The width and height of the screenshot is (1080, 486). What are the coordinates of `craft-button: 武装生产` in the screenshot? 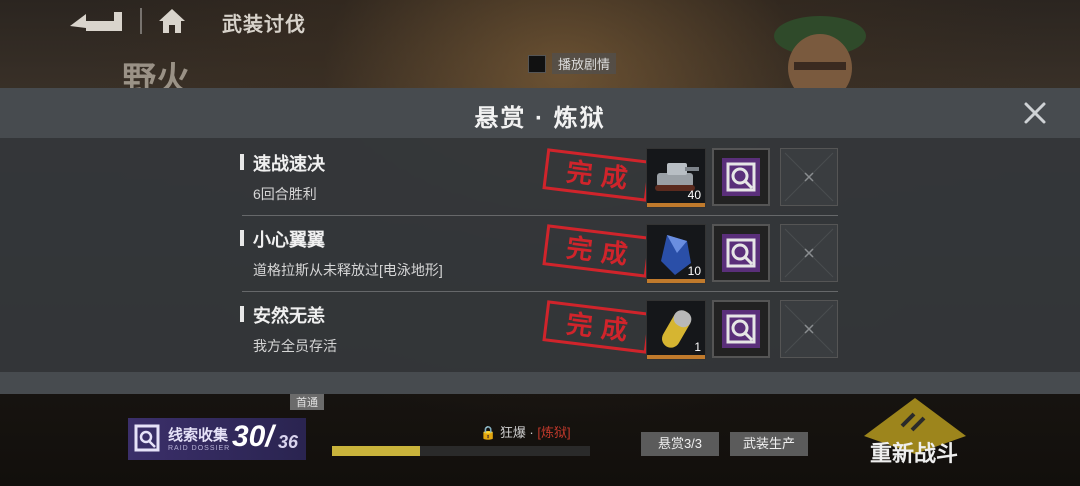 It's located at (769, 444).